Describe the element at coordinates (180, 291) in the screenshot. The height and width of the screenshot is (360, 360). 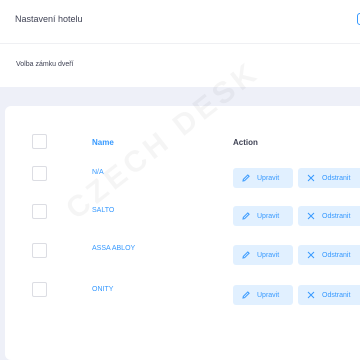
I see `table-row: ONITY Upravit Odstranit` at that location.